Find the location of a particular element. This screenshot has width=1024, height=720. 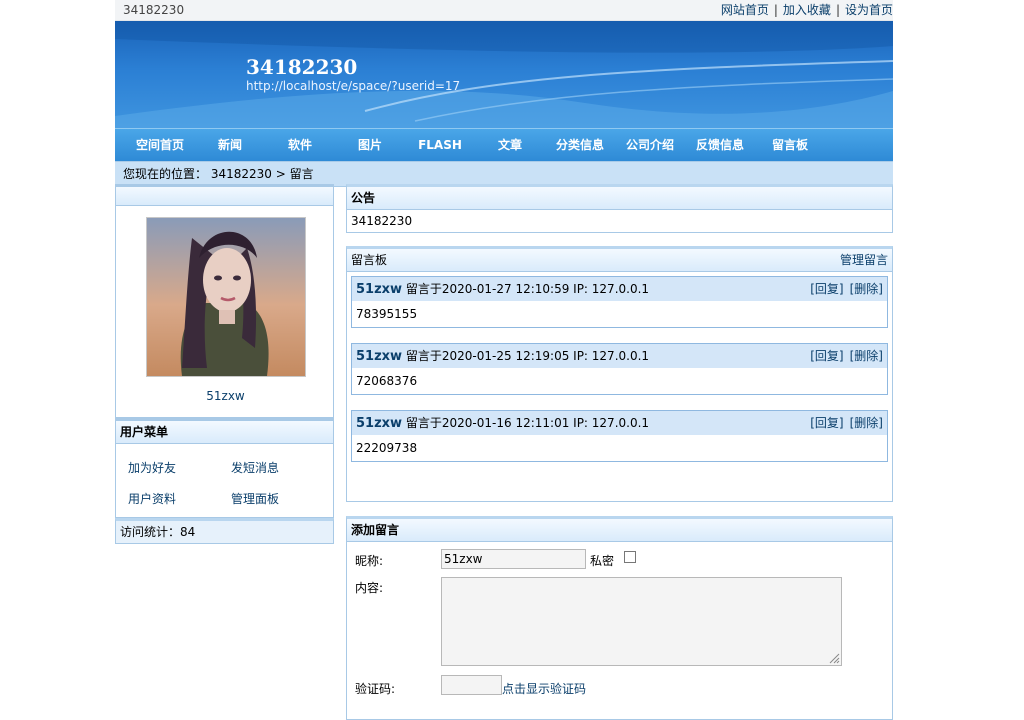

nav-news: 新闻 is located at coordinates (230, 145).